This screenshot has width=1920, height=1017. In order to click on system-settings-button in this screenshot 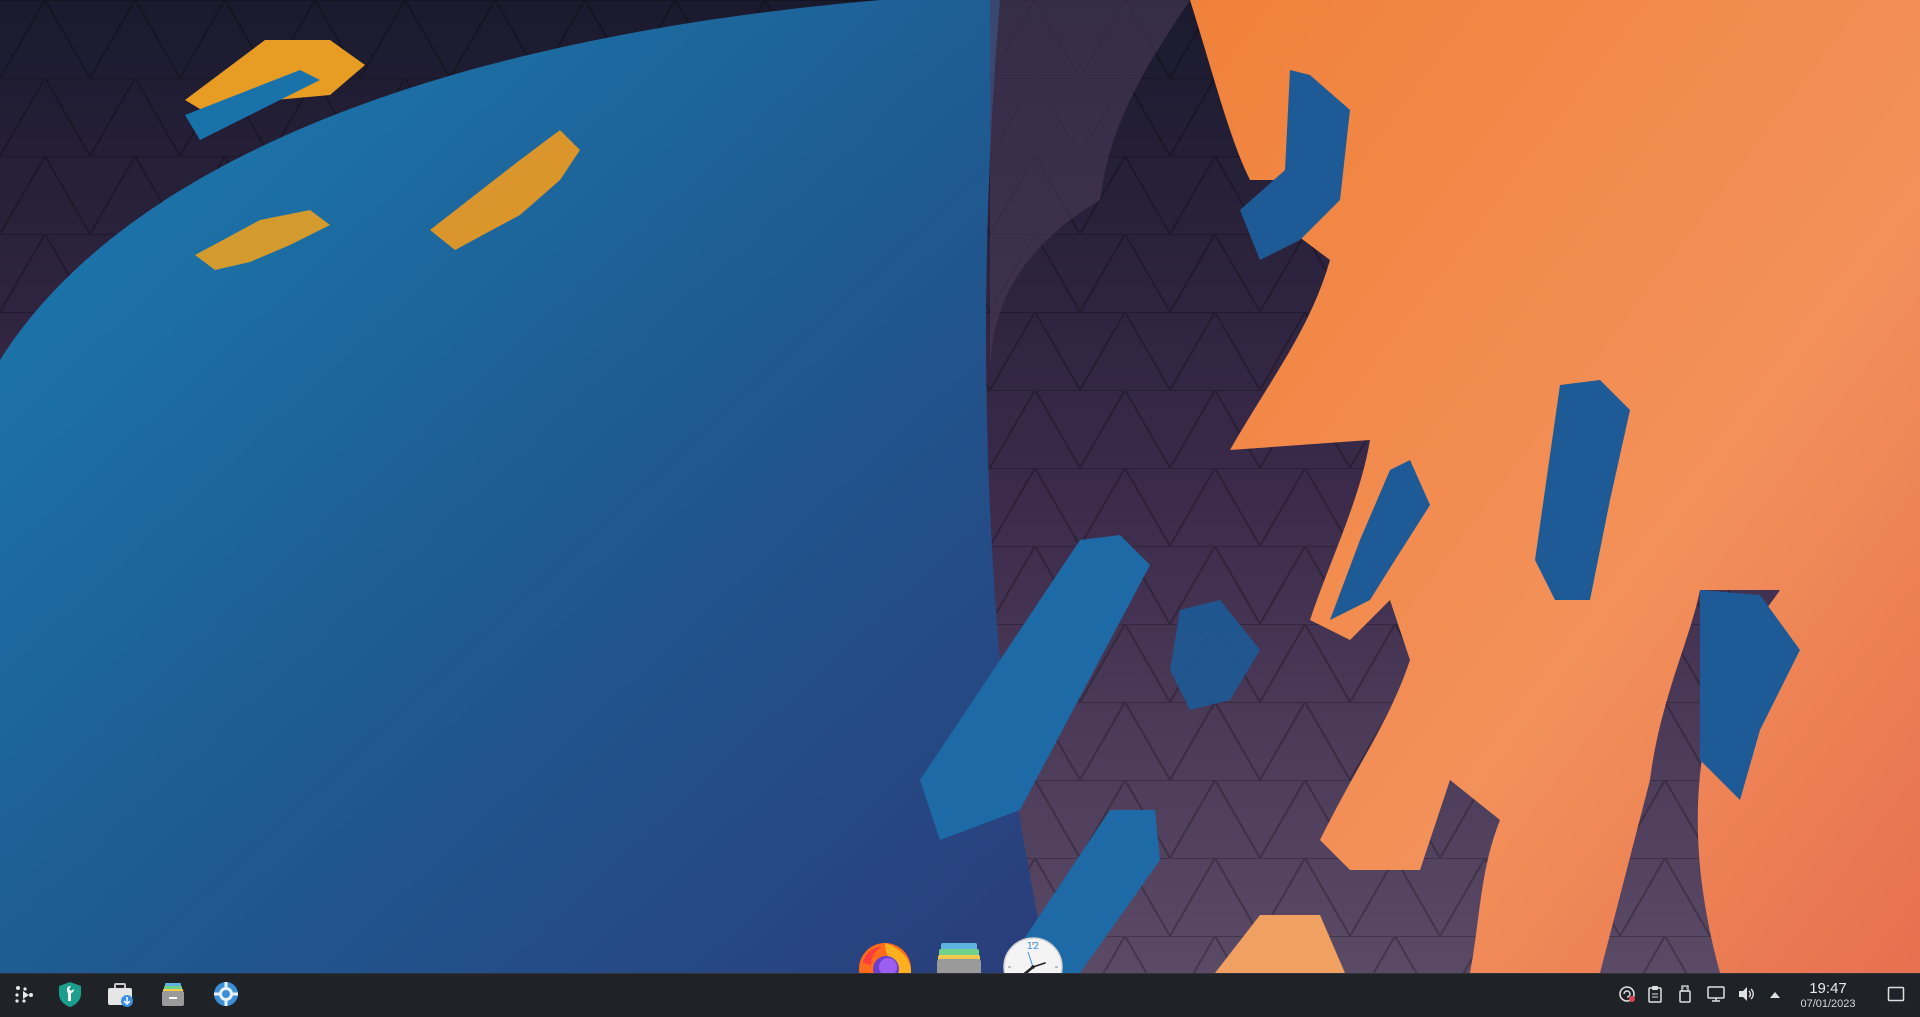, I will do `click(226, 995)`.